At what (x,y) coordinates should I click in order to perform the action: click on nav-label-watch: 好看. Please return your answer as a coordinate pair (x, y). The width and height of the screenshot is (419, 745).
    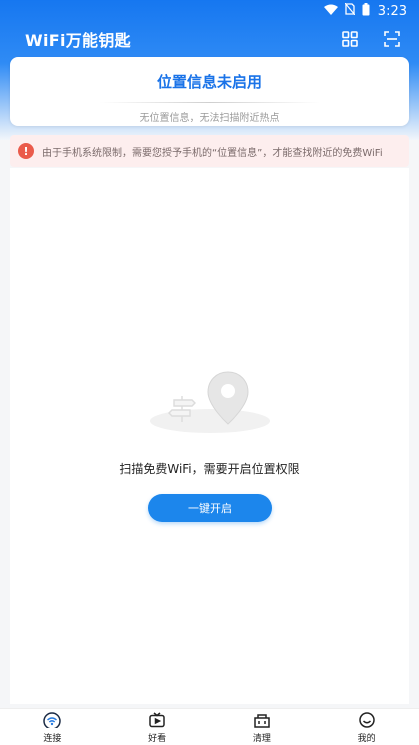
    Looking at the image, I should click on (157, 738).